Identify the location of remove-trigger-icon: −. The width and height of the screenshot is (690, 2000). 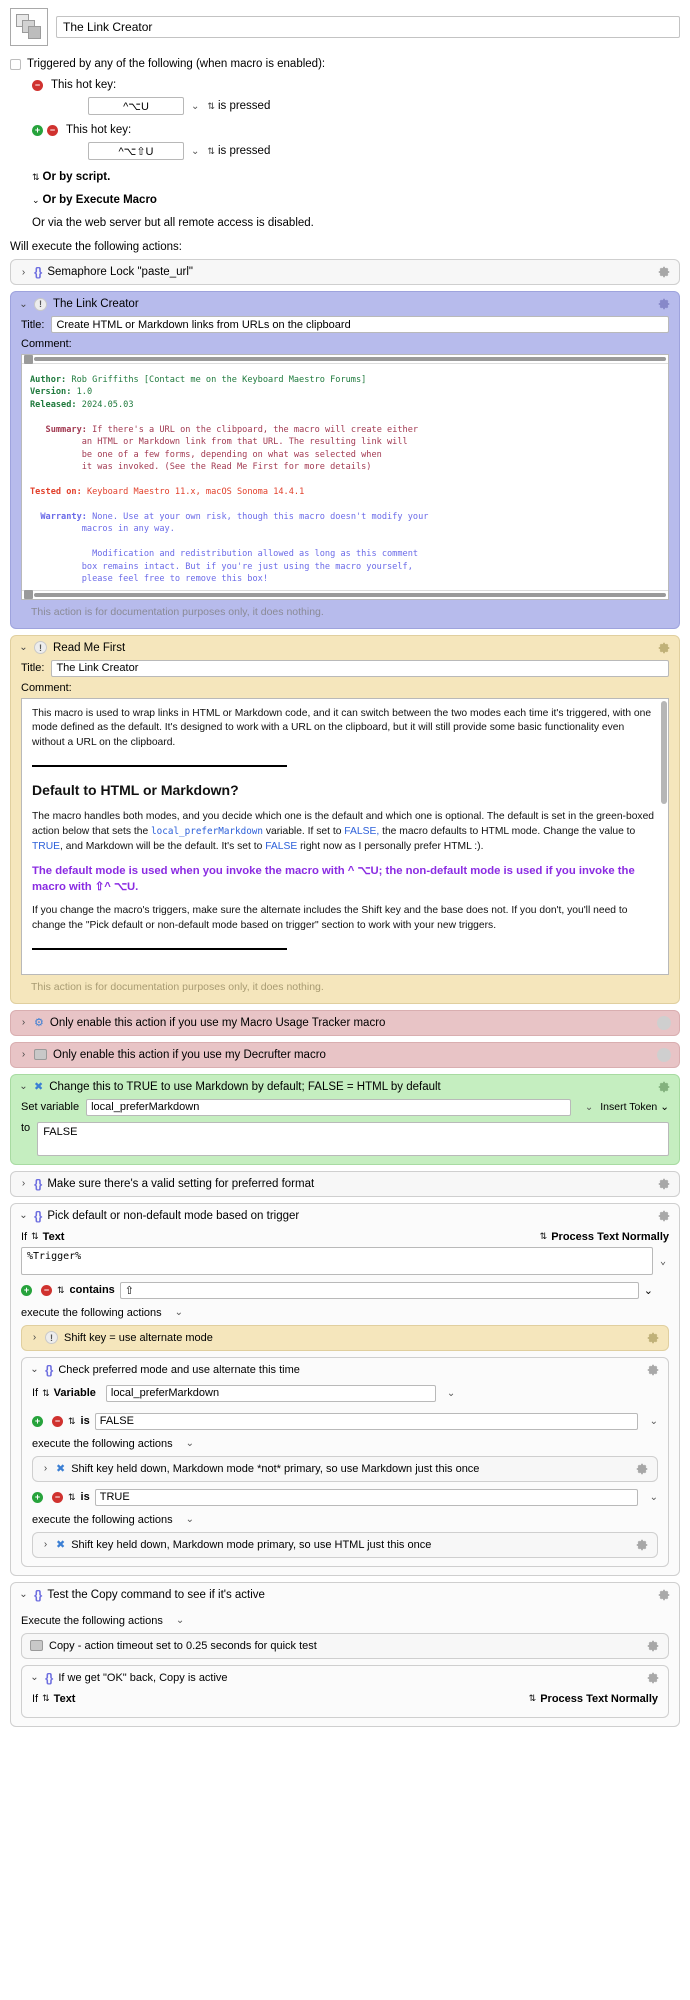
(37, 85).